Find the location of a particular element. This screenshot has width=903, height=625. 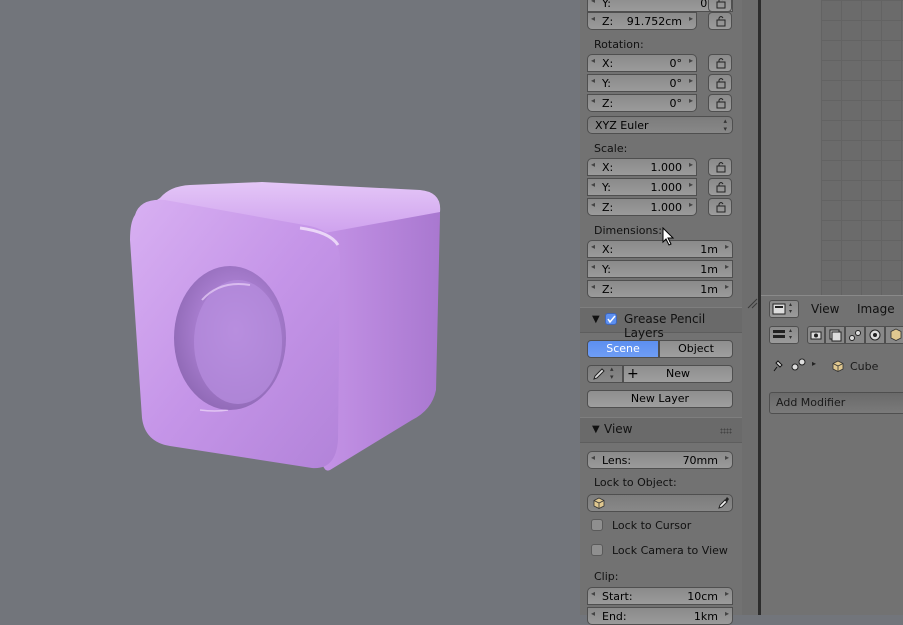

area-corner-handle-icon is located at coordinates (752, 303).